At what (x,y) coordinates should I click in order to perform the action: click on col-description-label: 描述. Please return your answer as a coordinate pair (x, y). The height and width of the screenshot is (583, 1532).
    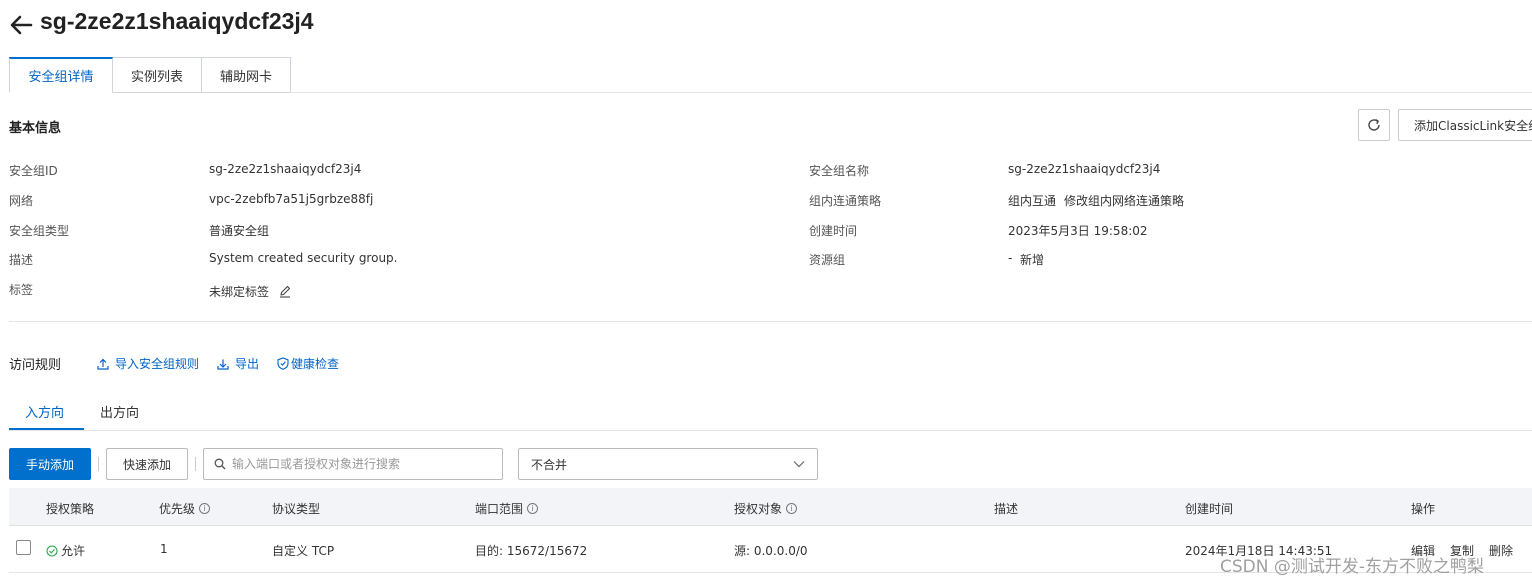
    Looking at the image, I should click on (1006, 509).